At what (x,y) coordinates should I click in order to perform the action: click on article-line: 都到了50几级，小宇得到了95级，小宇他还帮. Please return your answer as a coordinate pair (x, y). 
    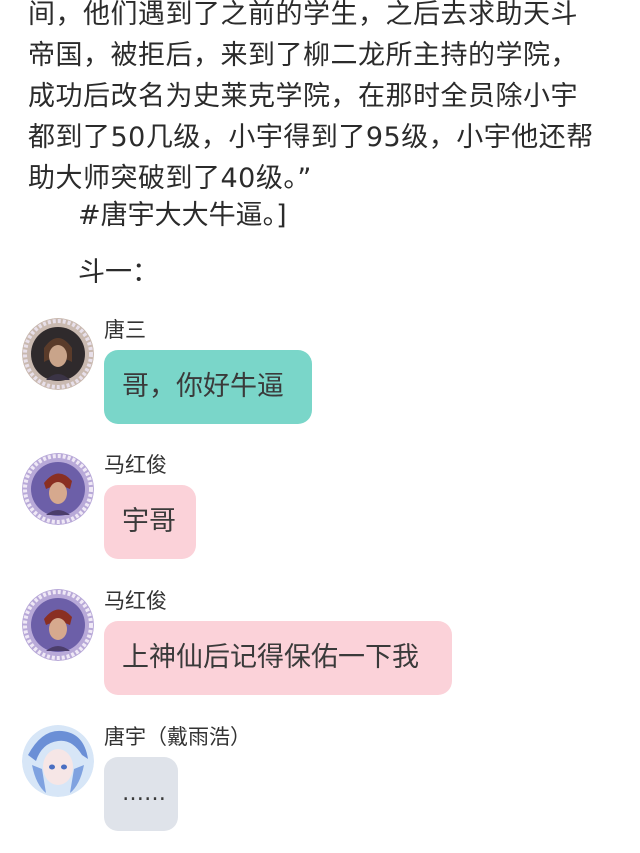
    Looking at the image, I should click on (311, 137).